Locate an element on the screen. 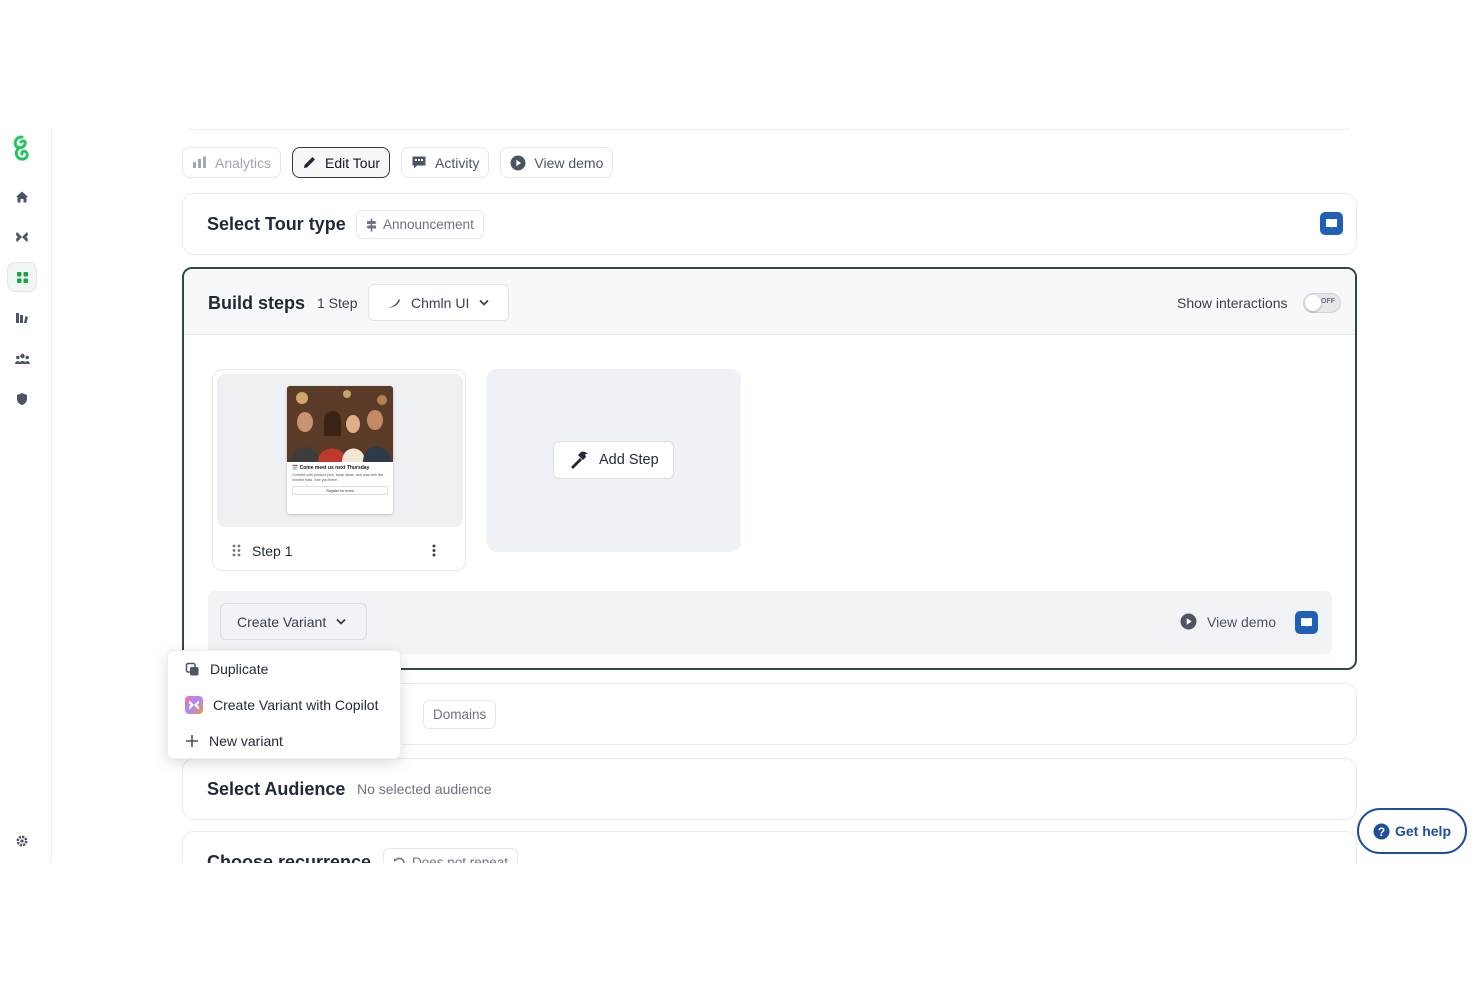  add-step-area: Add Step is located at coordinates (614, 460).